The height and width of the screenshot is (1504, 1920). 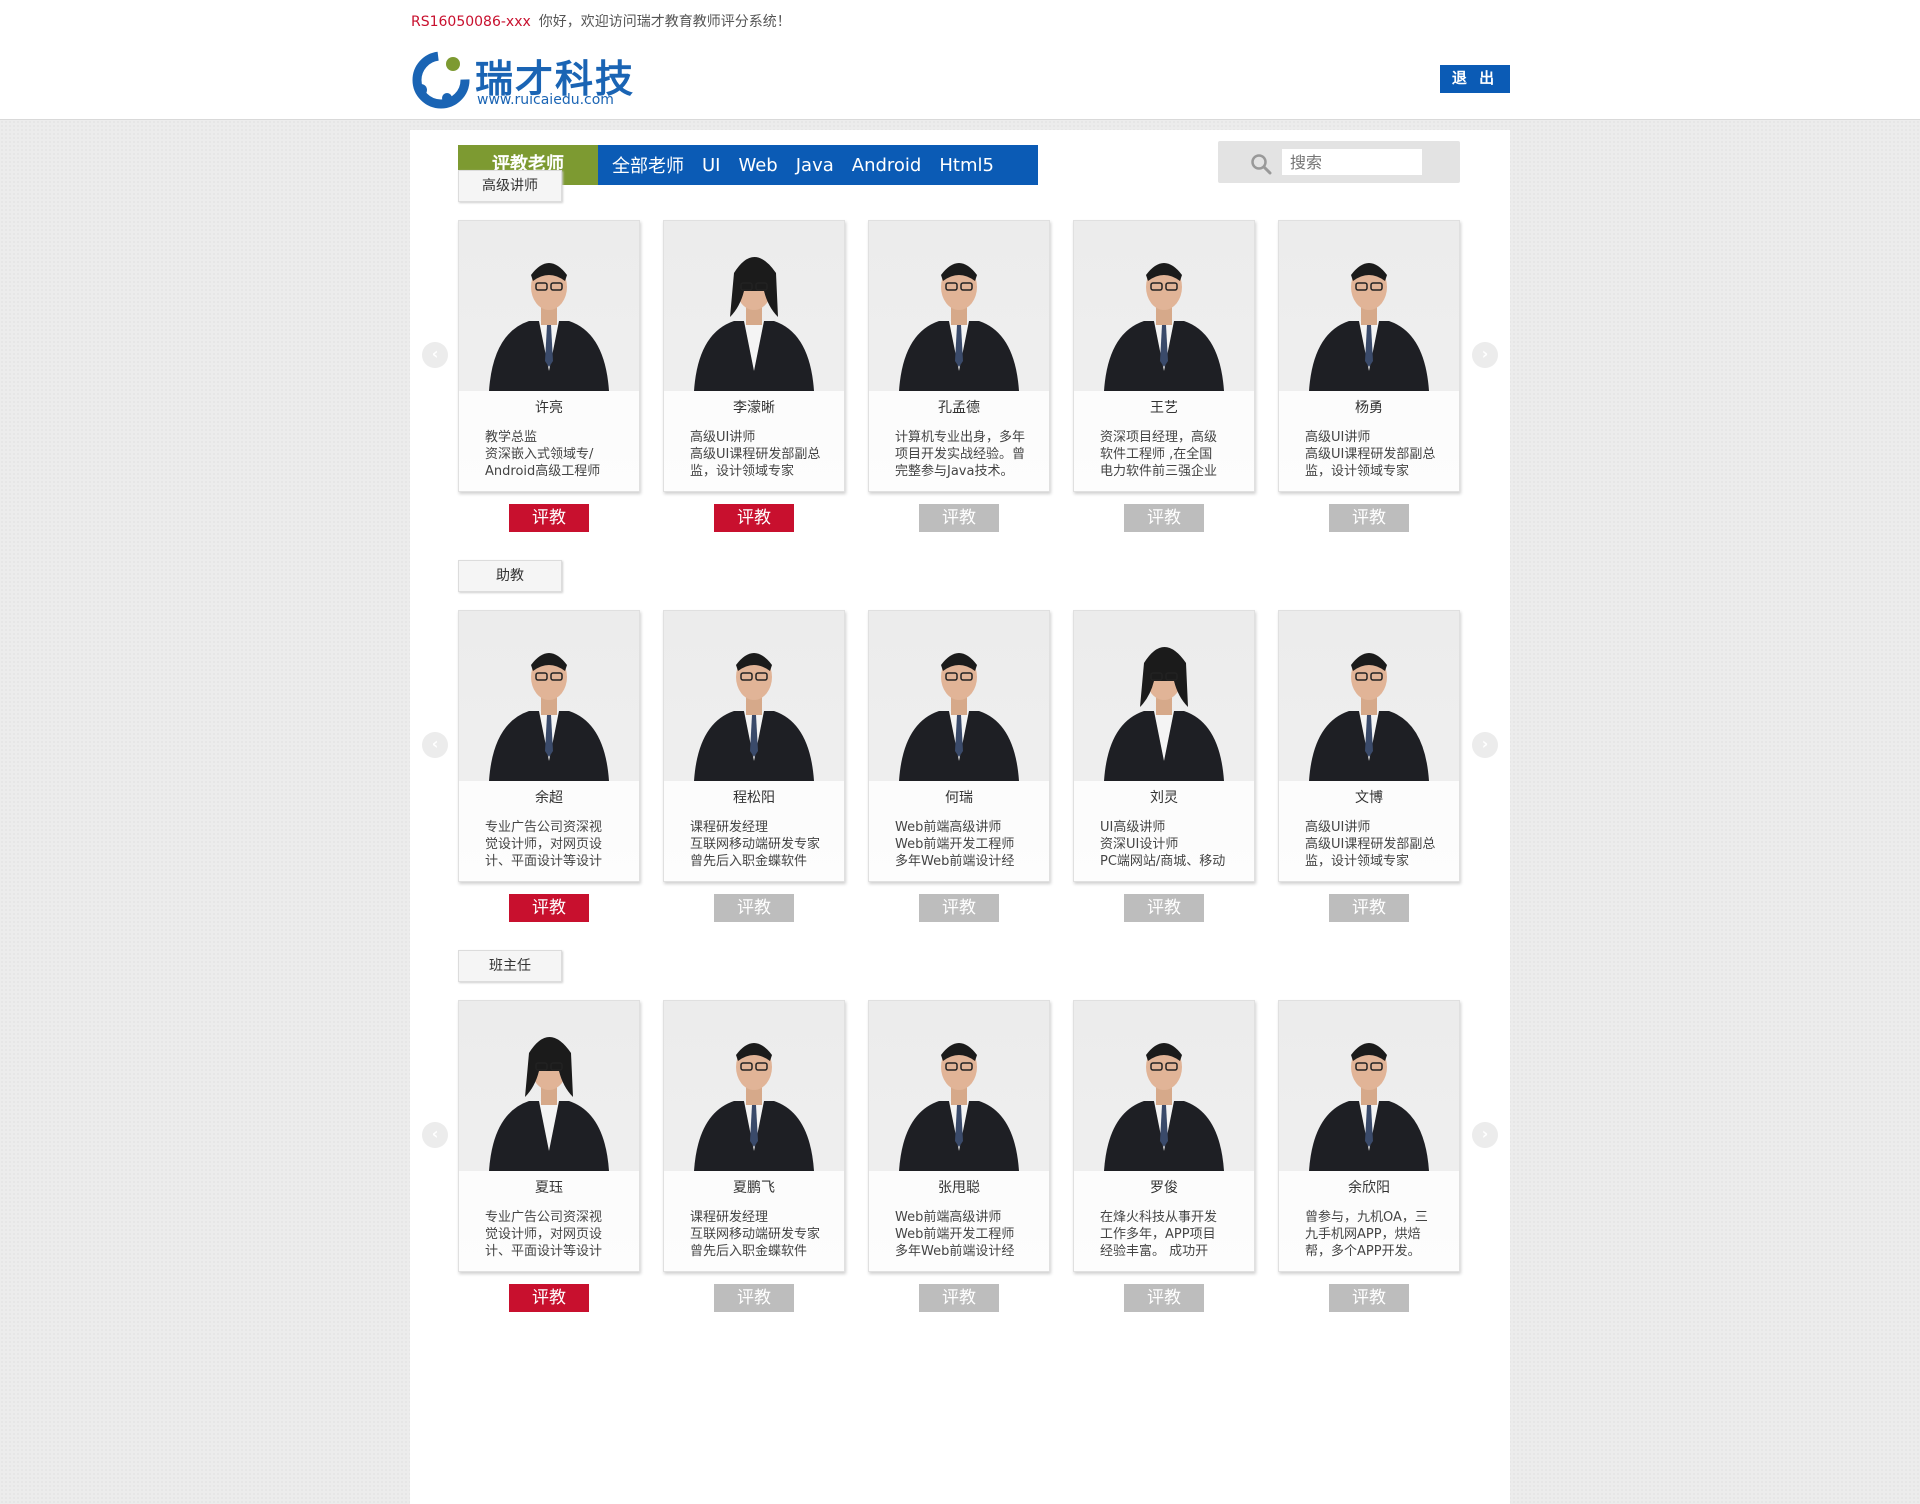 I want to click on teacher-card: 王艺 资深项目经理，高级 软件工程师 ,在全国 电力软件前三强企业, so click(x=1164, y=356).